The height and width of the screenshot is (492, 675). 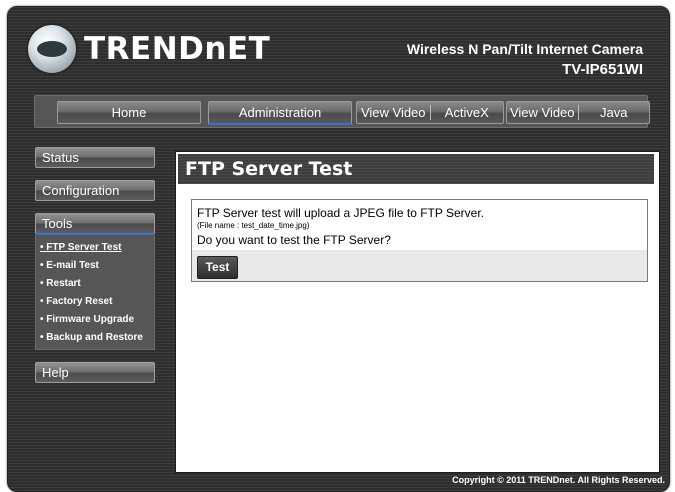 I want to click on sidebar-item-factory-reset: • Factory Reset, so click(x=95, y=302).